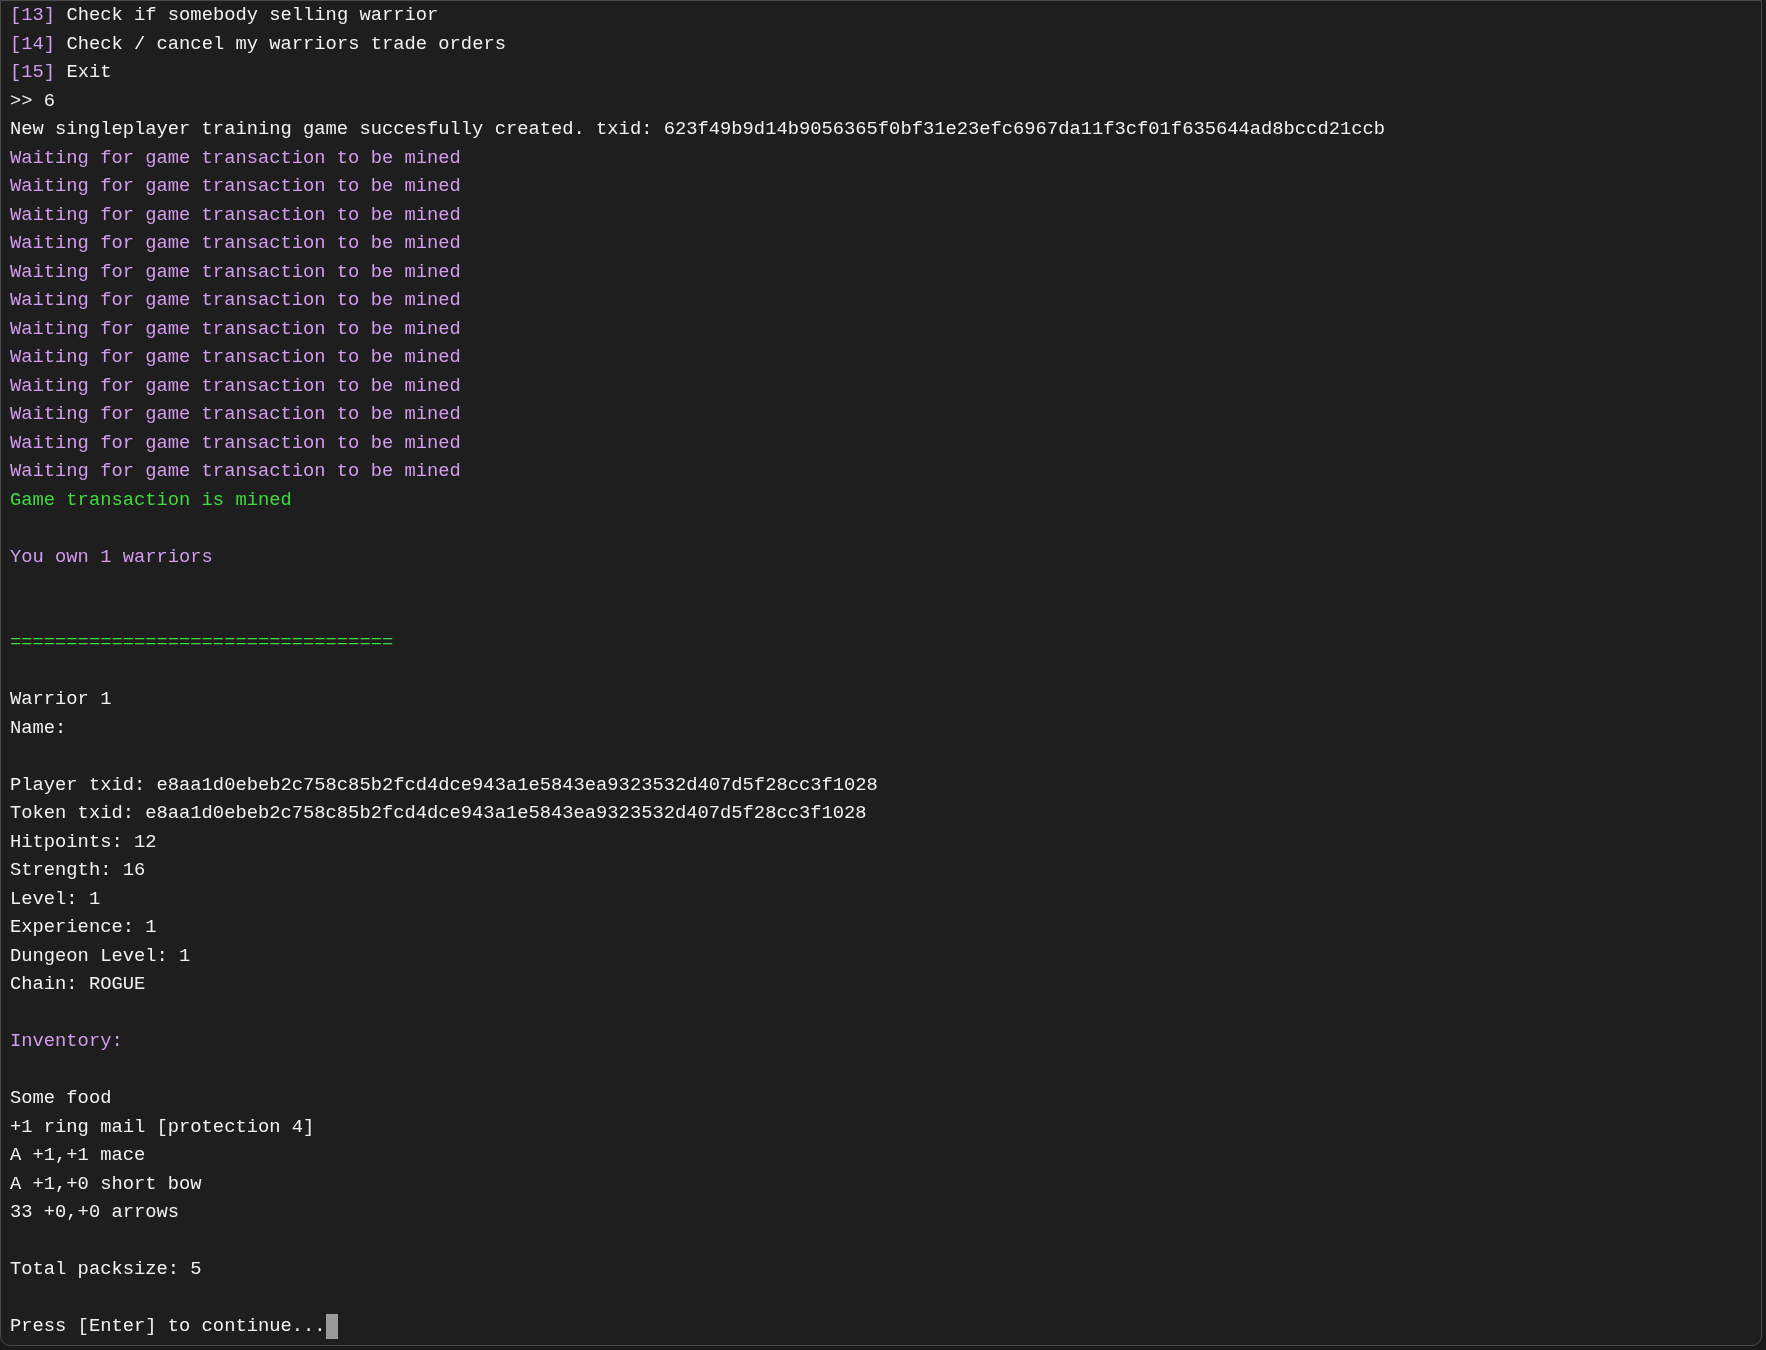 Image resolution: width=1766 pixels, height=1350 pixels. What do you see at coordinates (38, 728) in the screenshot?
I see `output-line: Name:` at bounding box center [38, 728].